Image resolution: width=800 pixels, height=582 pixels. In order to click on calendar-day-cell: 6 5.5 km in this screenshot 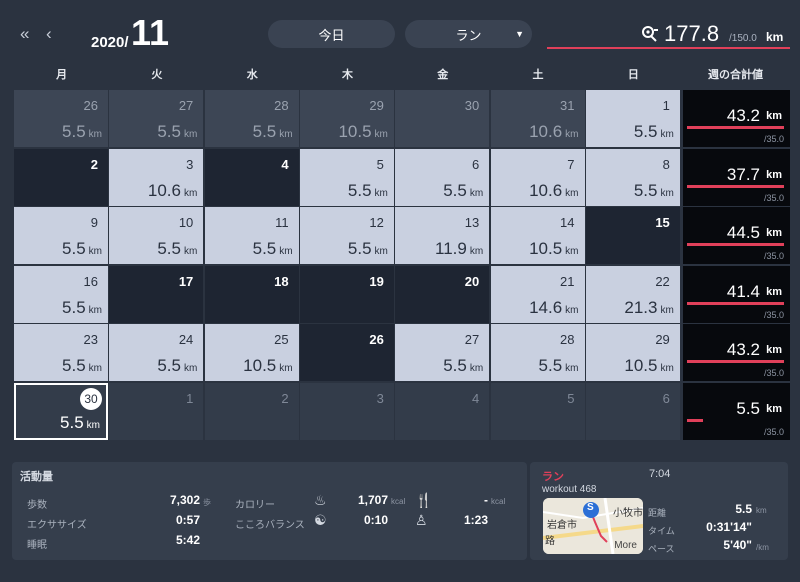, I will do `click(442, 177)`.